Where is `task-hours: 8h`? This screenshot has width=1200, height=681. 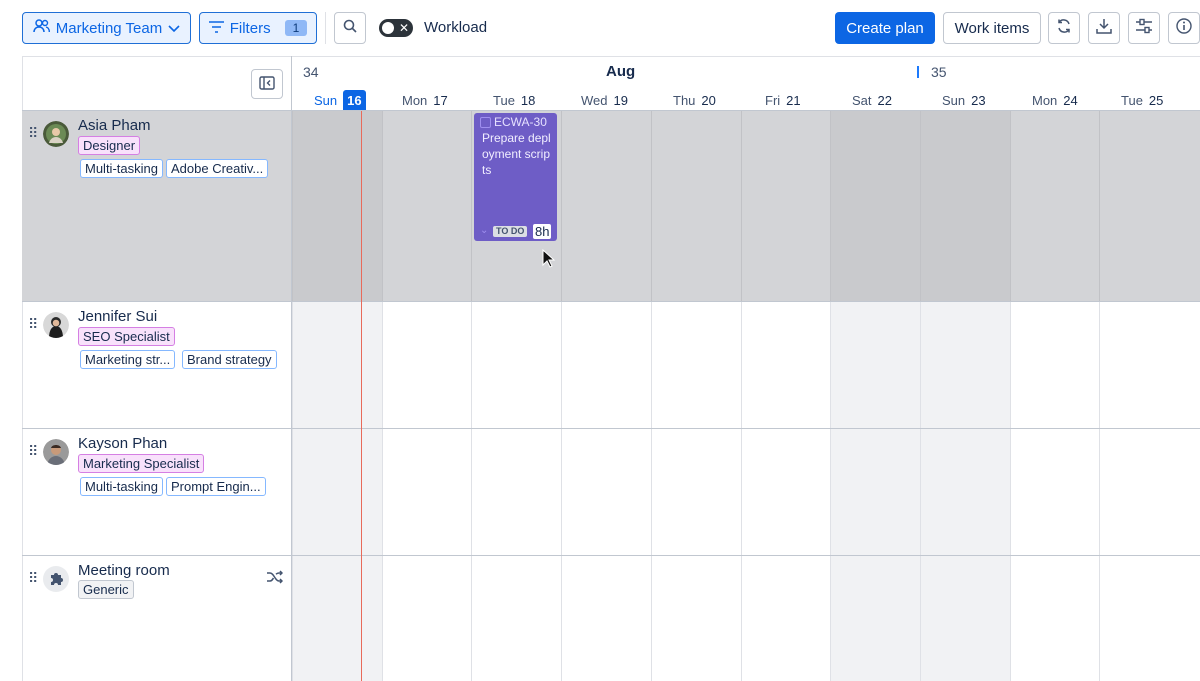 task-hours: 8h is located at coordinates (542, 231).